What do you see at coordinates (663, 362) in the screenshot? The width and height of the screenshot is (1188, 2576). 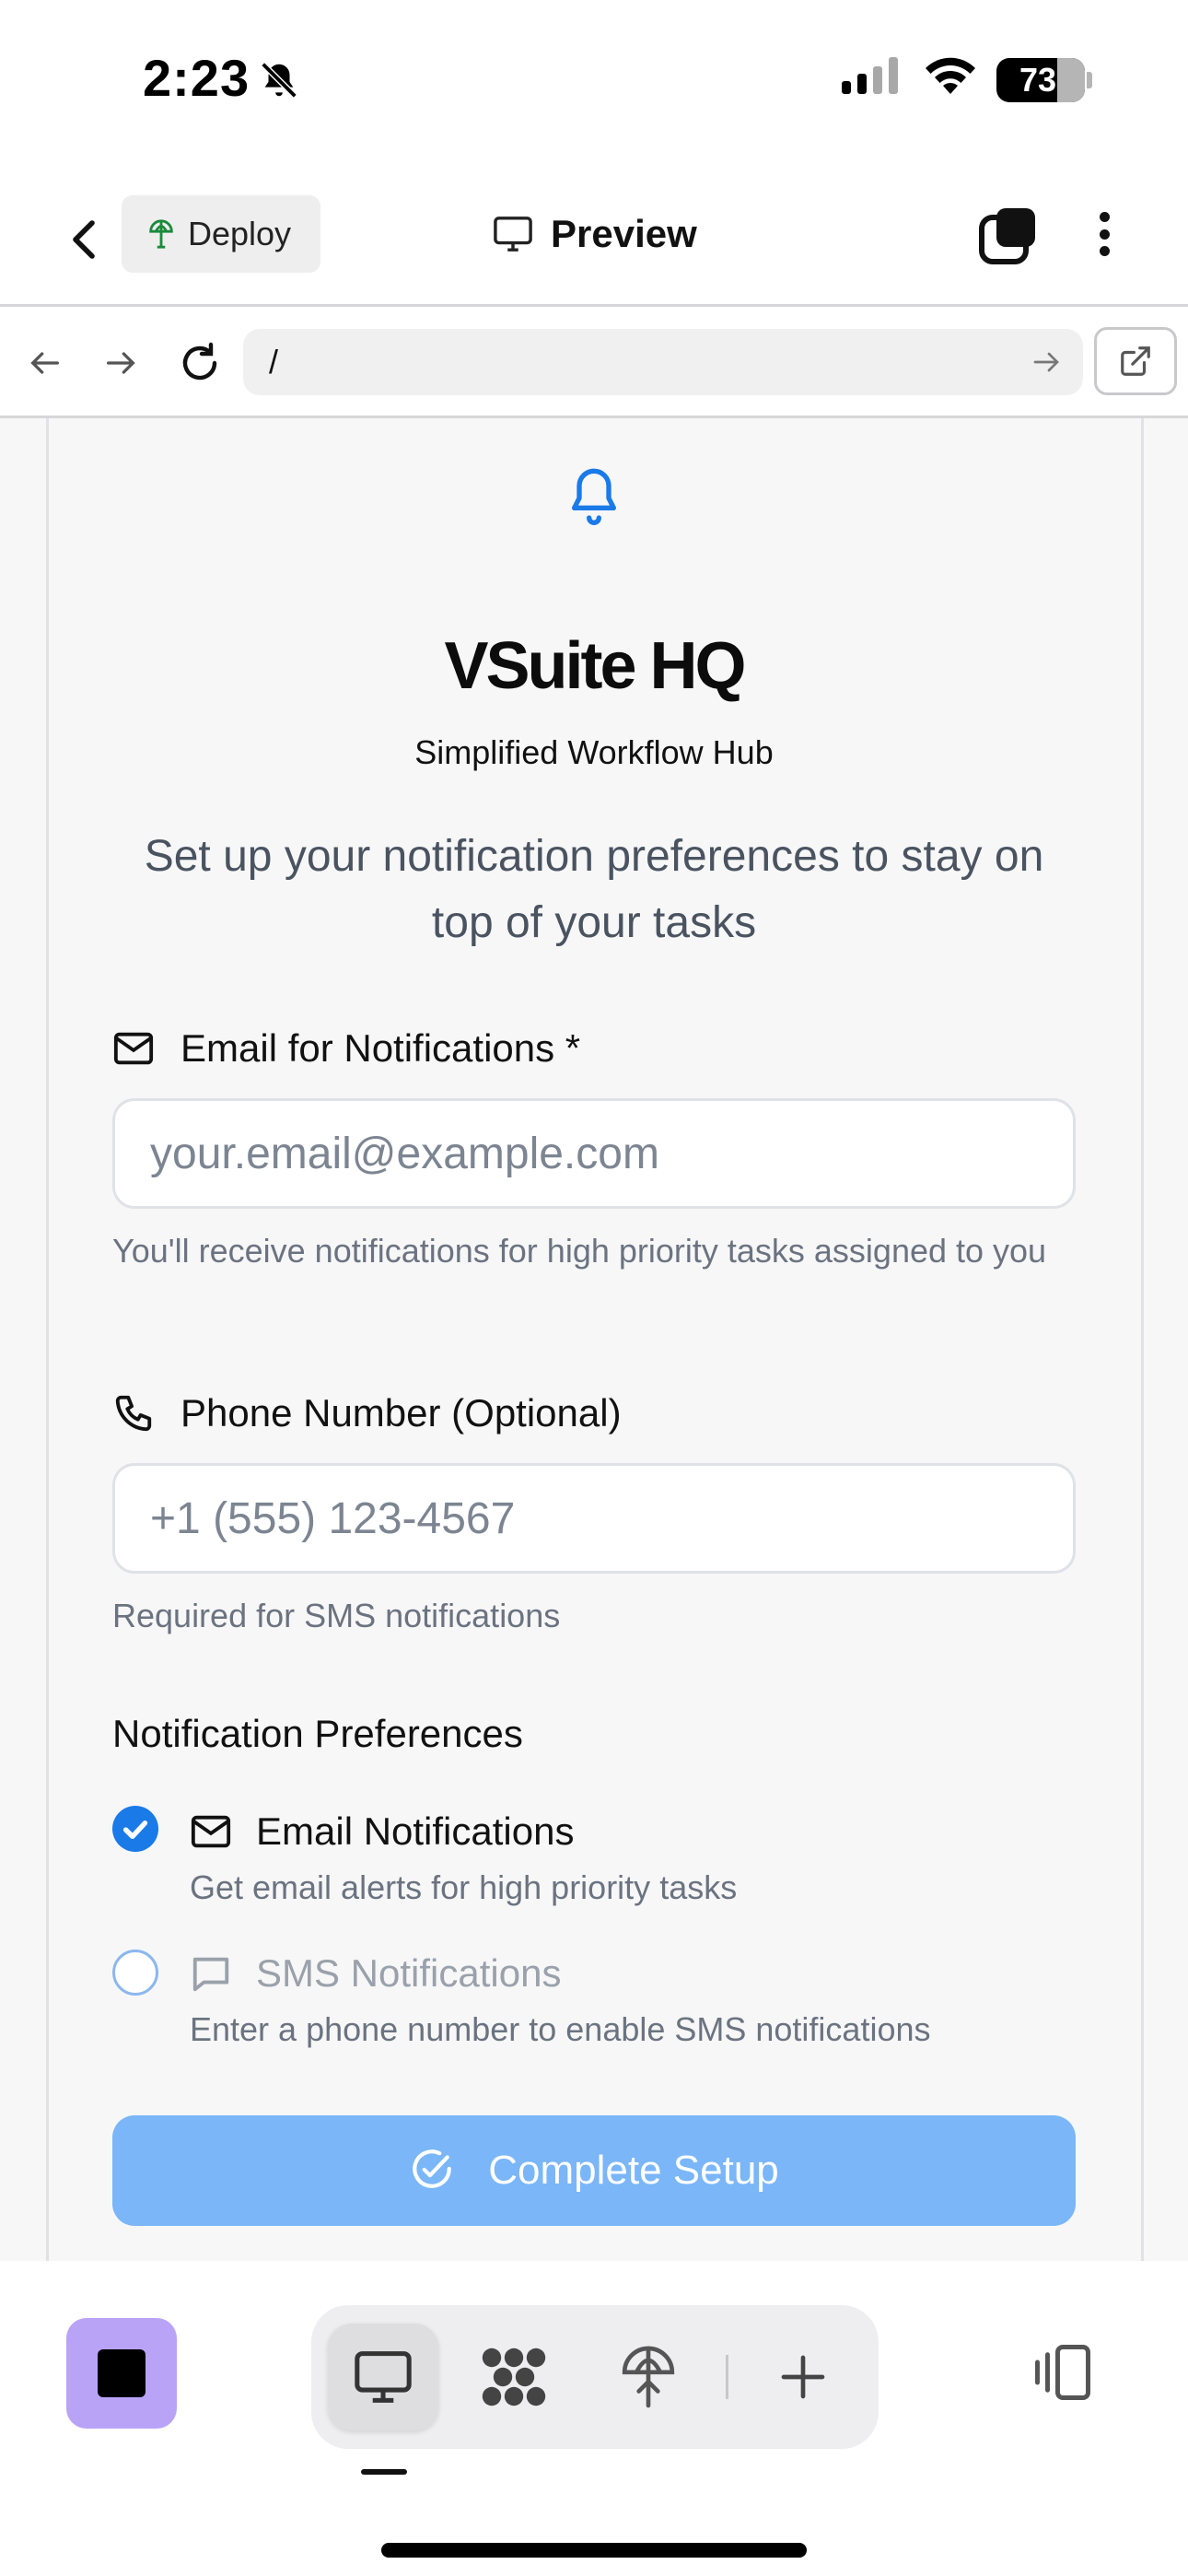 I see `url-field: /` at bounding box center [663, 362].